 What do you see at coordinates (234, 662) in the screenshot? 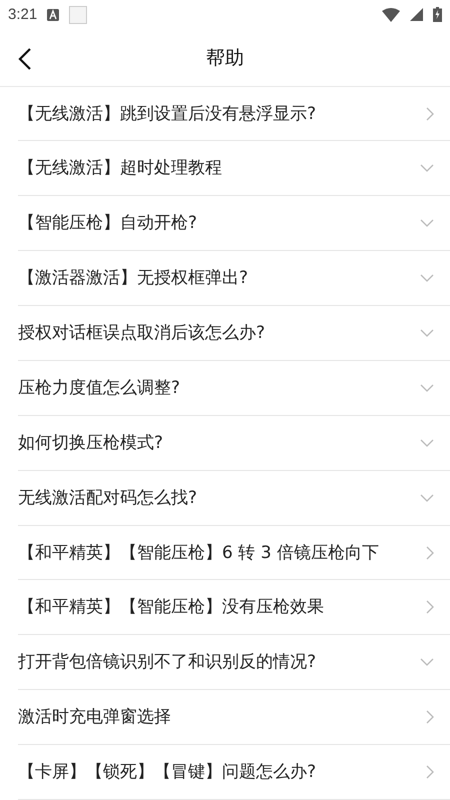
I see `help-item: 打开背包倍镜识别不了和识别反的情况?` at bounding box center [234, 662].